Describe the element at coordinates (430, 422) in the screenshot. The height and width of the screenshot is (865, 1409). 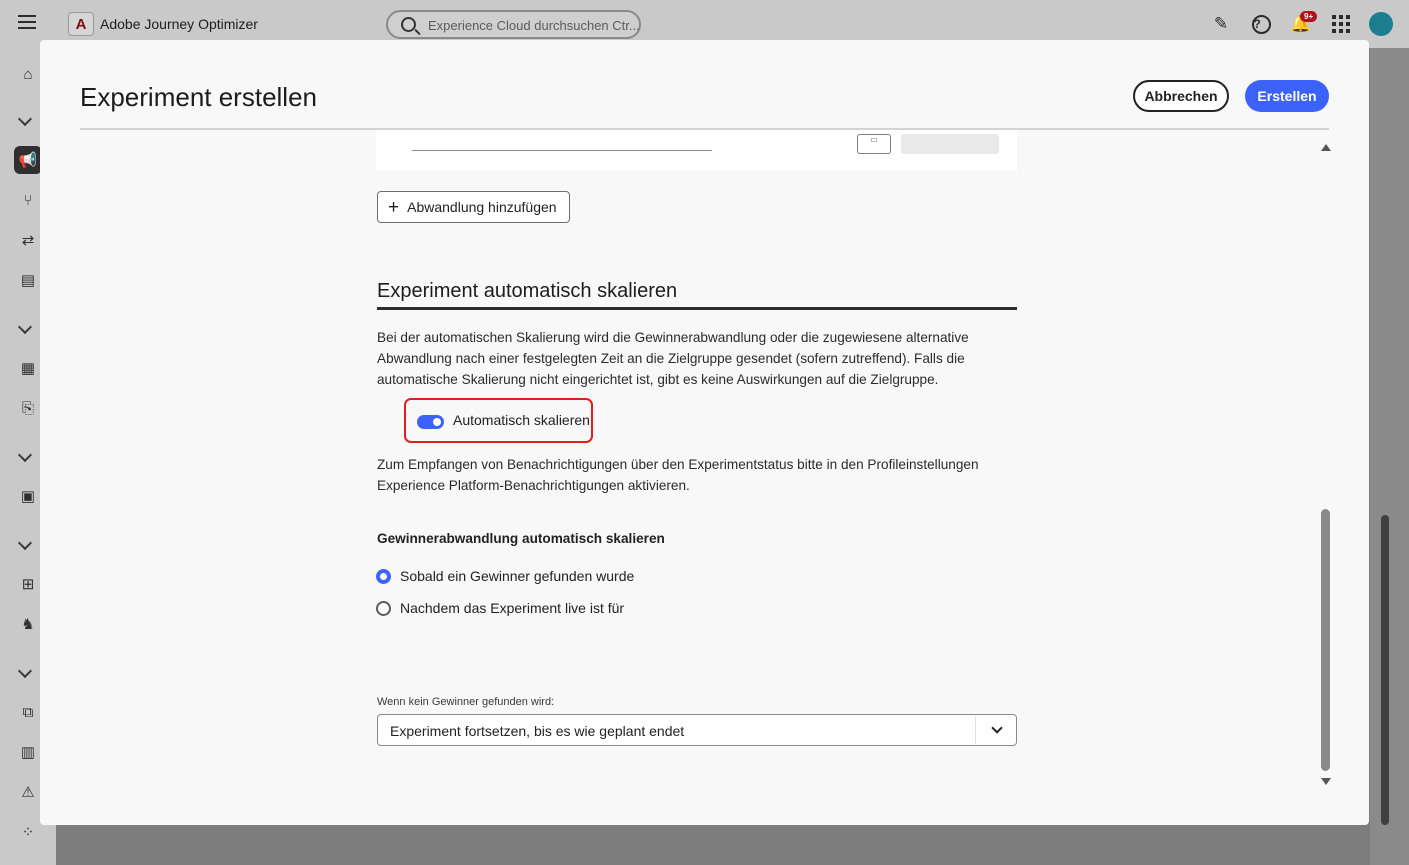
I see `auto-scale-toggle` at that location.